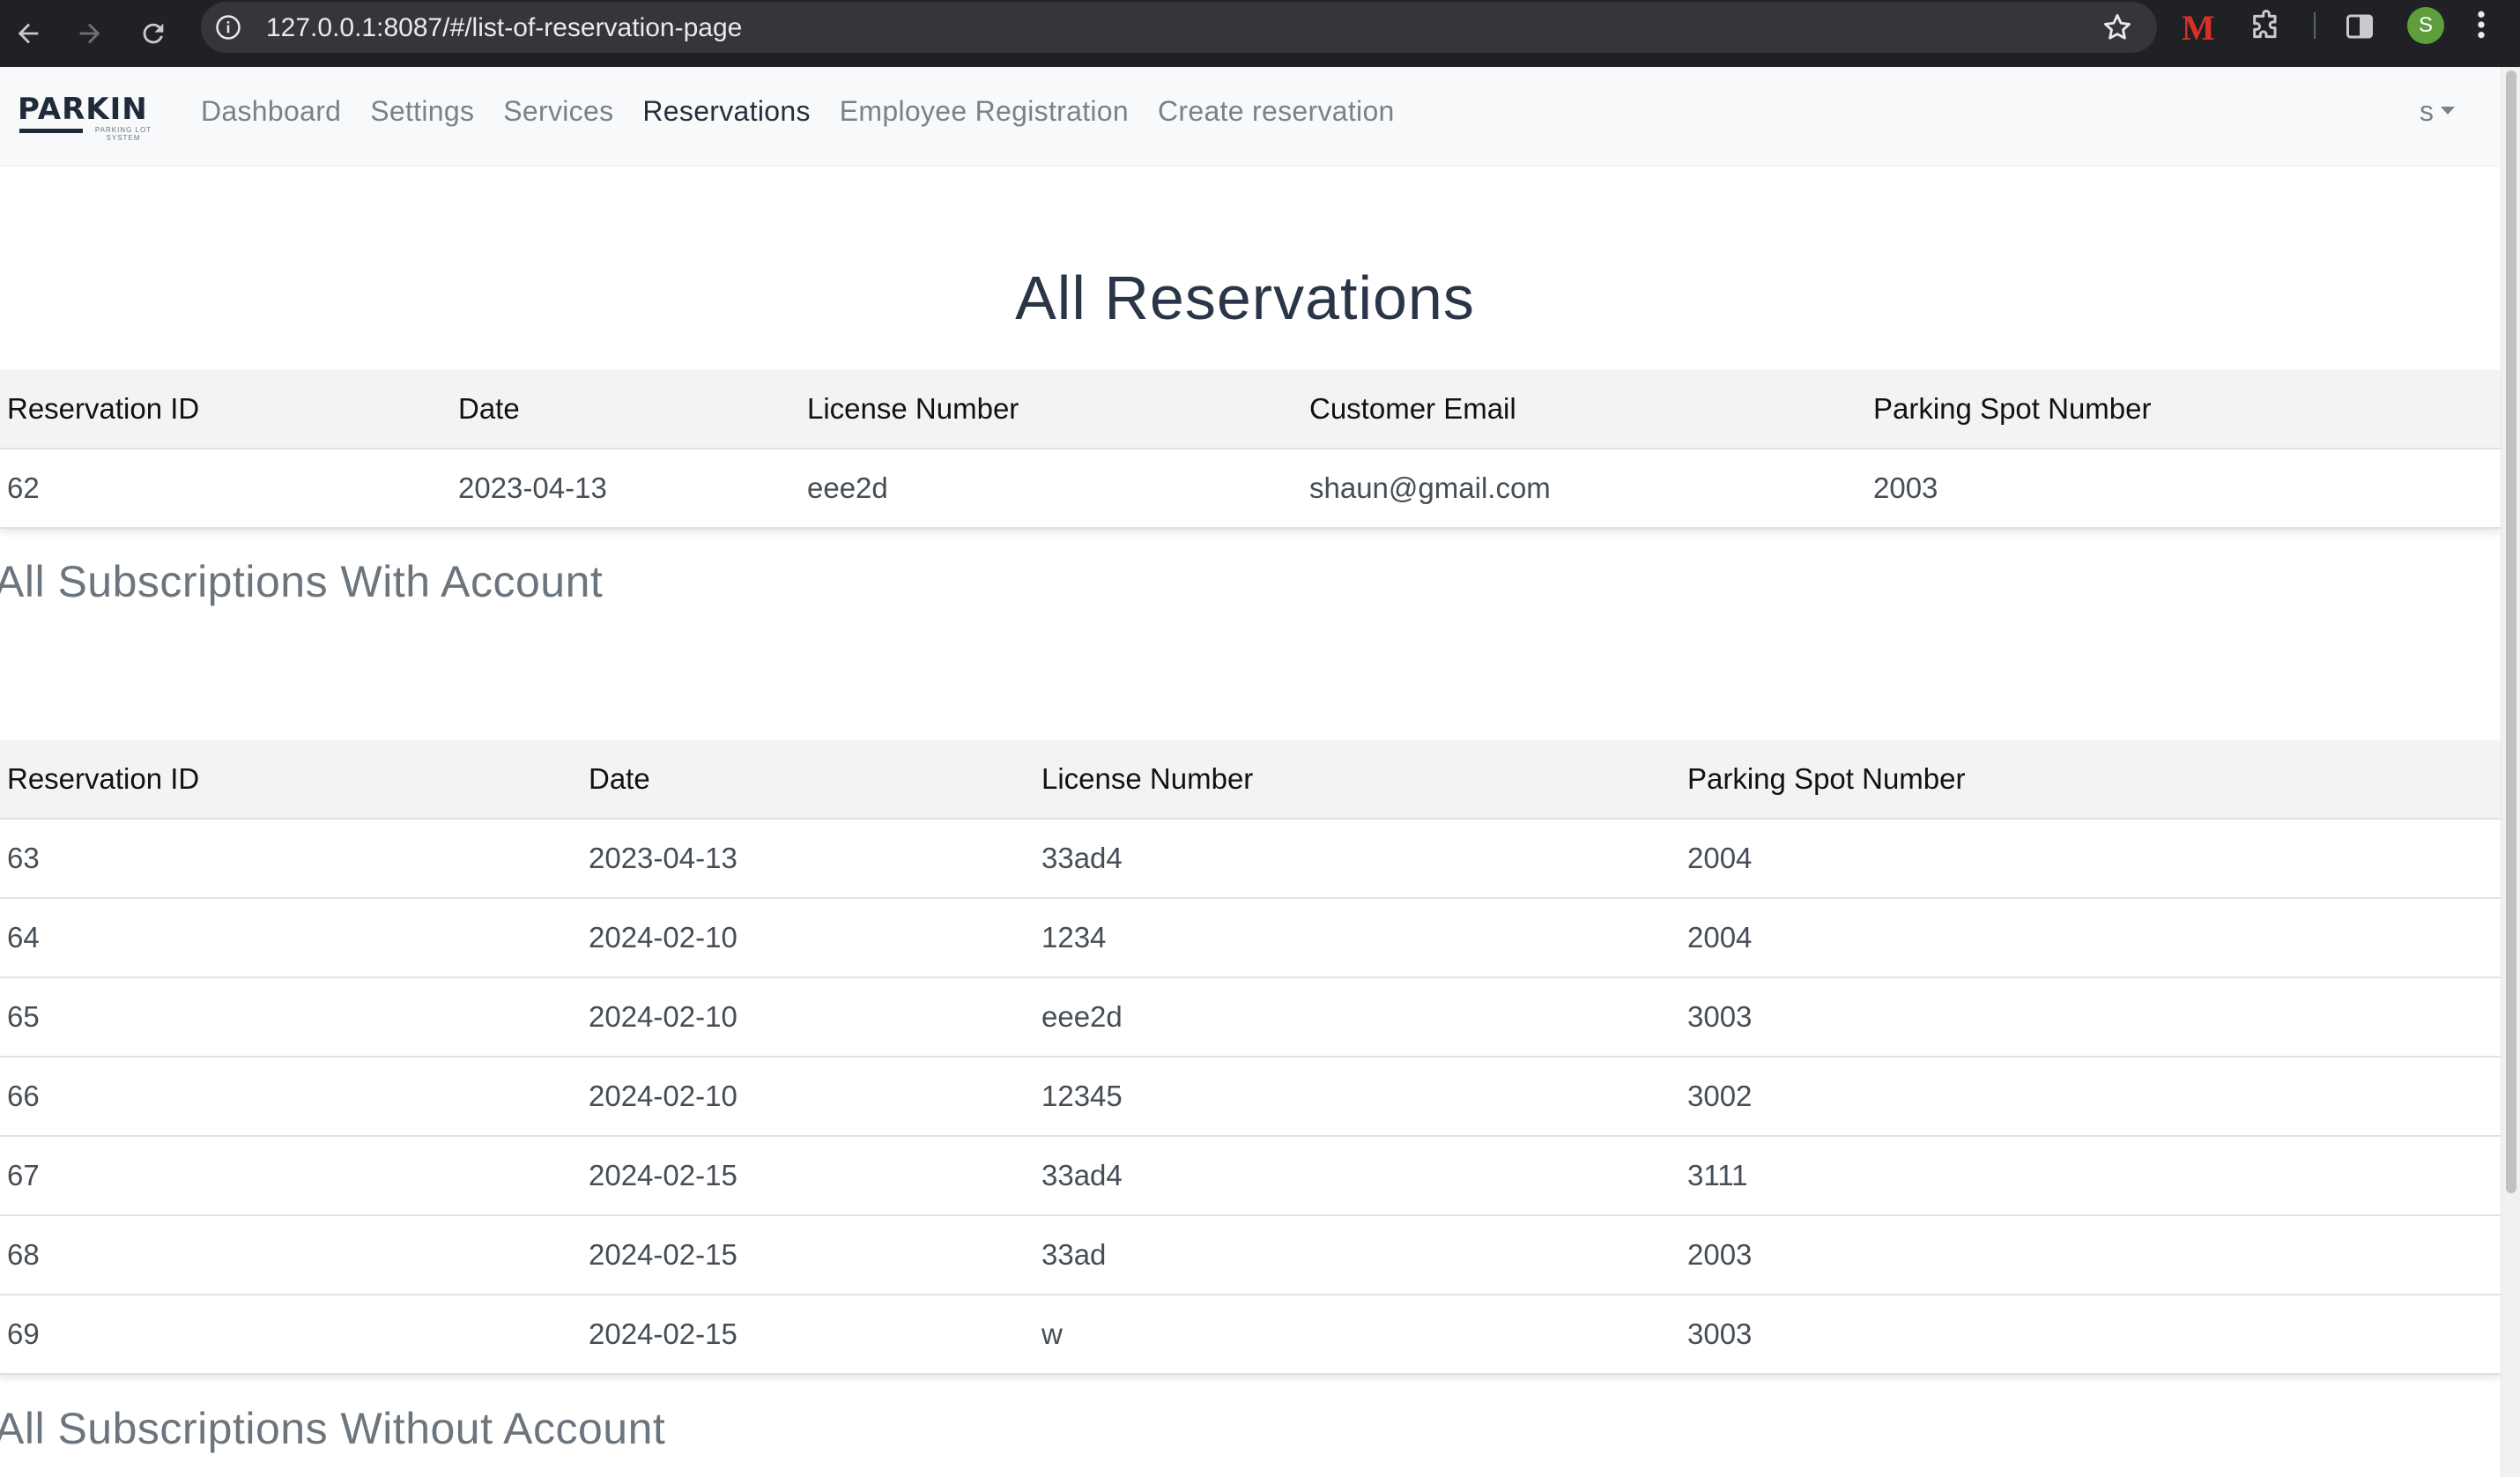 Image resolution: width=2520 pixels, height=1477 pixels. I want to click on table-row: 63 2023-04-13 33ad4 2004, so click(1250, 859).